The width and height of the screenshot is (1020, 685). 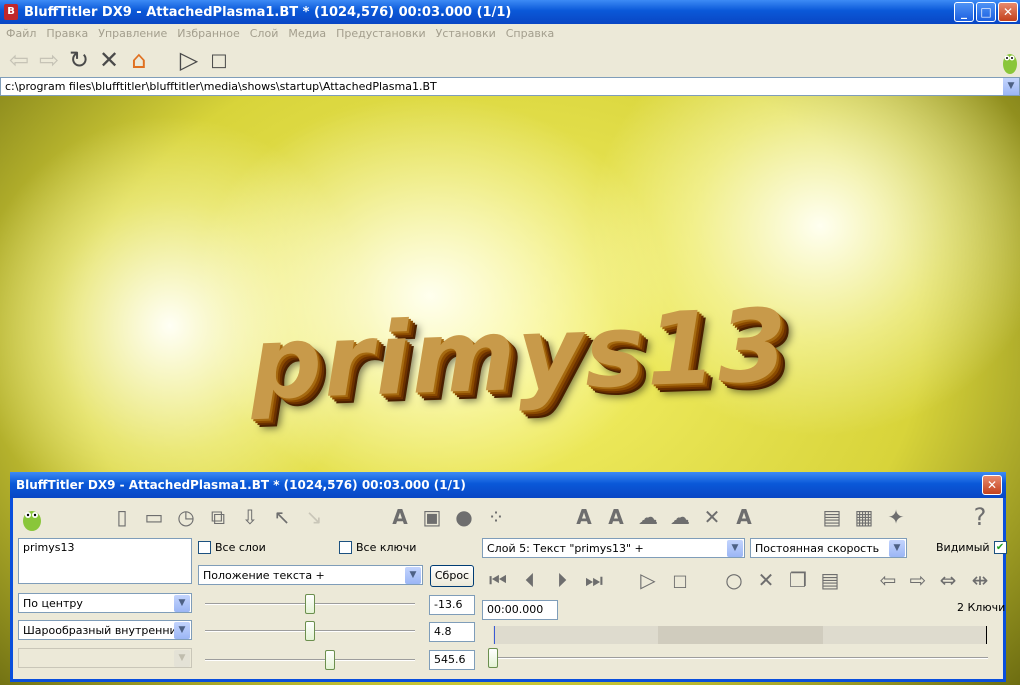 I want to click on stop-icon: ✕, so click(x=109, y=60).